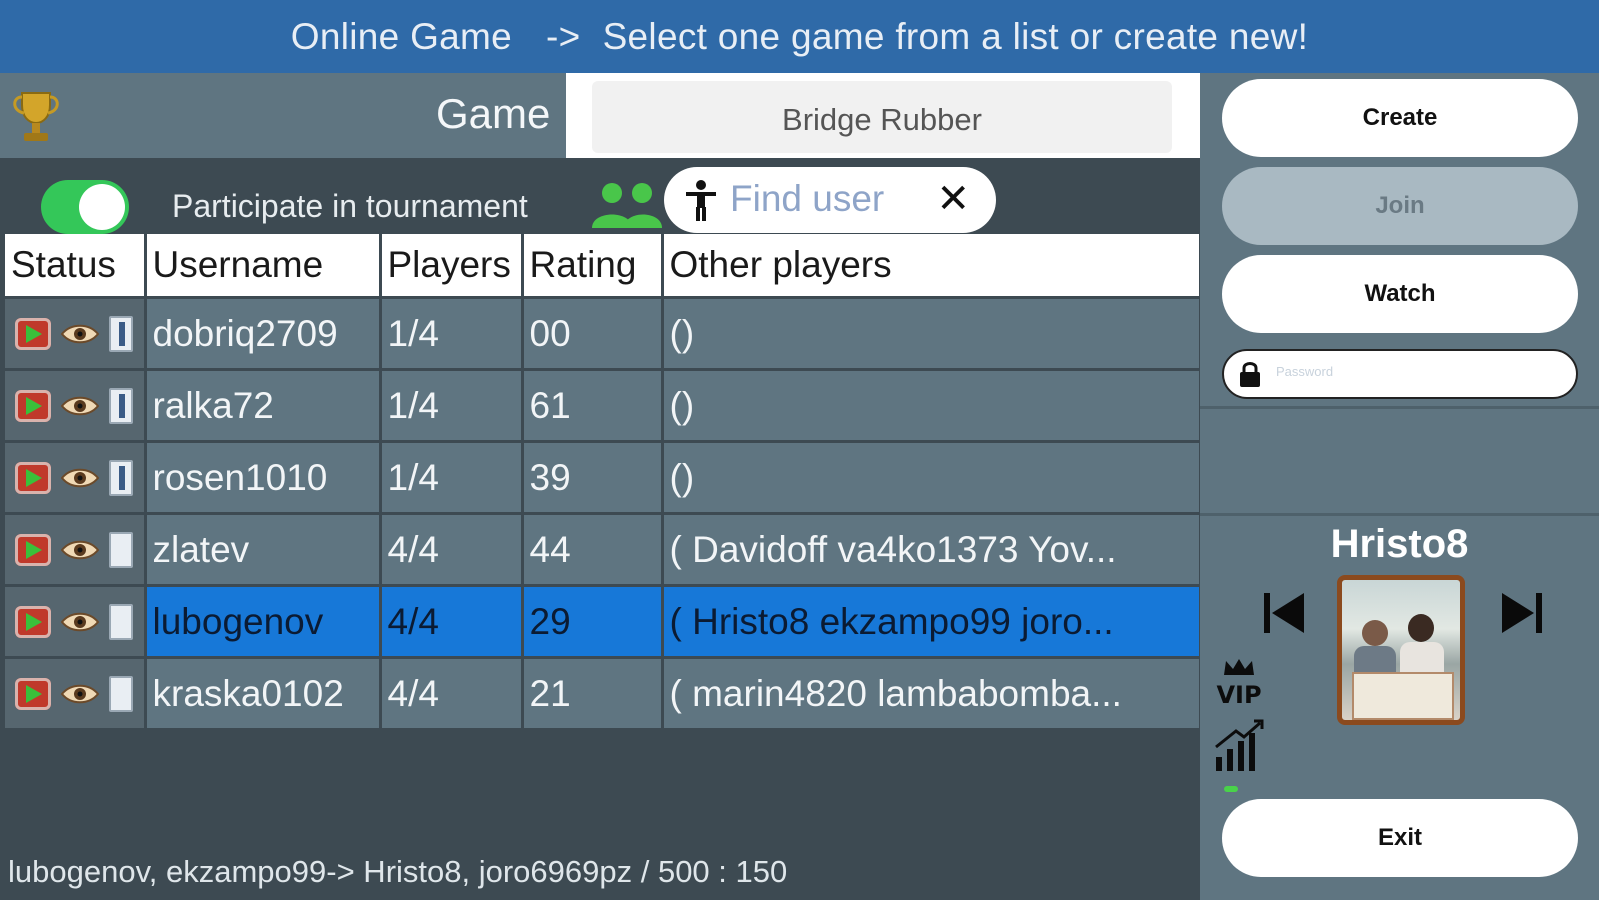 The height and width of the screenshot is (900, 1599). Describe the element at coordinates (350, 206) in the screenshot. I see `tournament-label: Participate in tournament` at that location.